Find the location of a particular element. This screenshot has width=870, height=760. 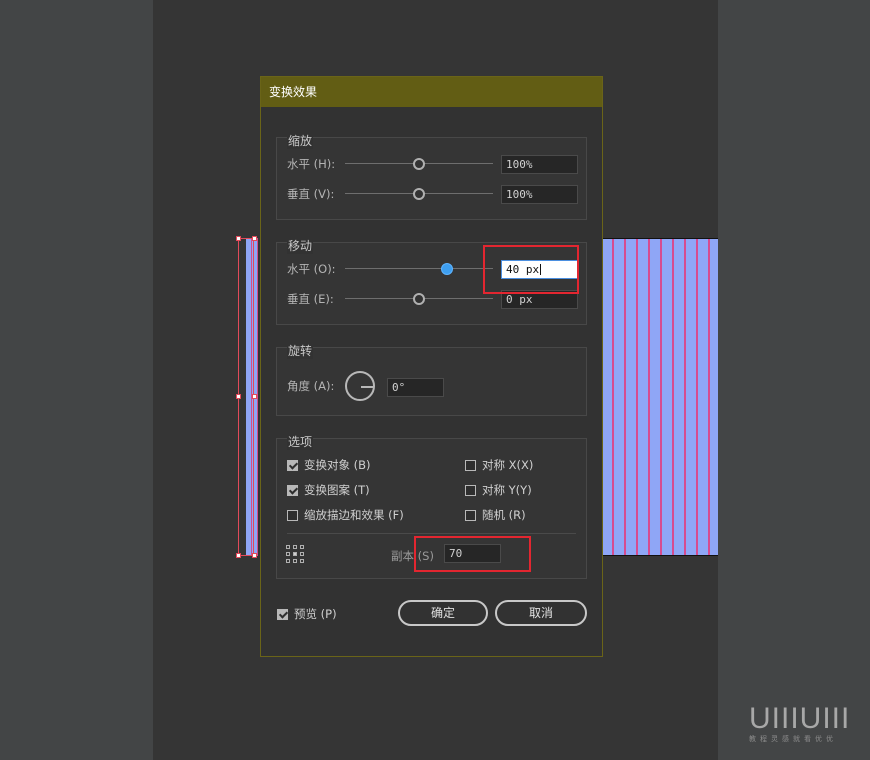

artwork-strip-right is located at coordinates (660, 397).